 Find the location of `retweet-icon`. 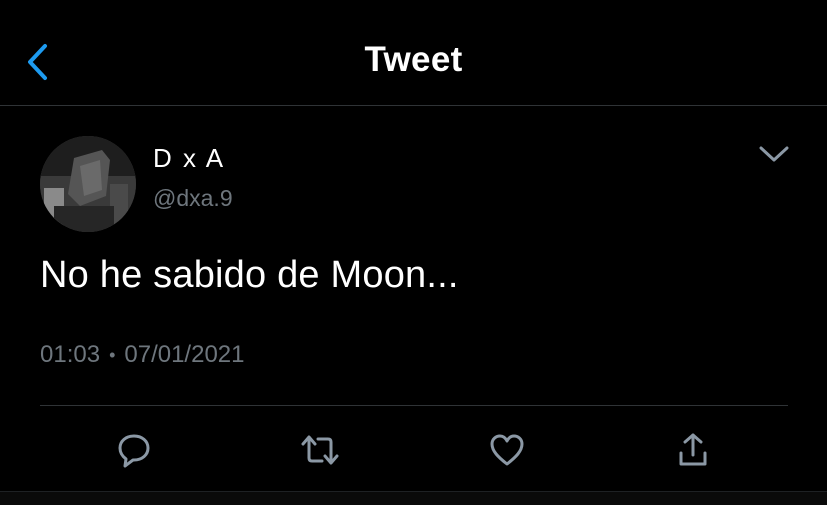

retweet-icon is located at coordinates (320, 450).